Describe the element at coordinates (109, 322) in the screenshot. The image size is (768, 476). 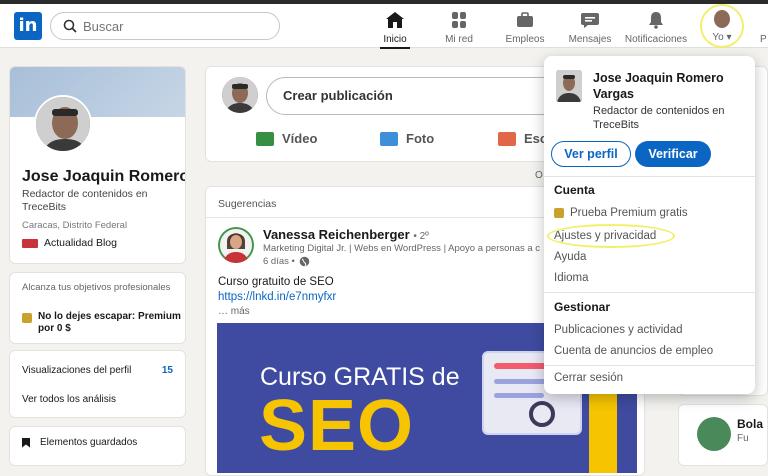
I see `premium-cta-label: No lo dejes escapar: Premium por 0 $` at that location.